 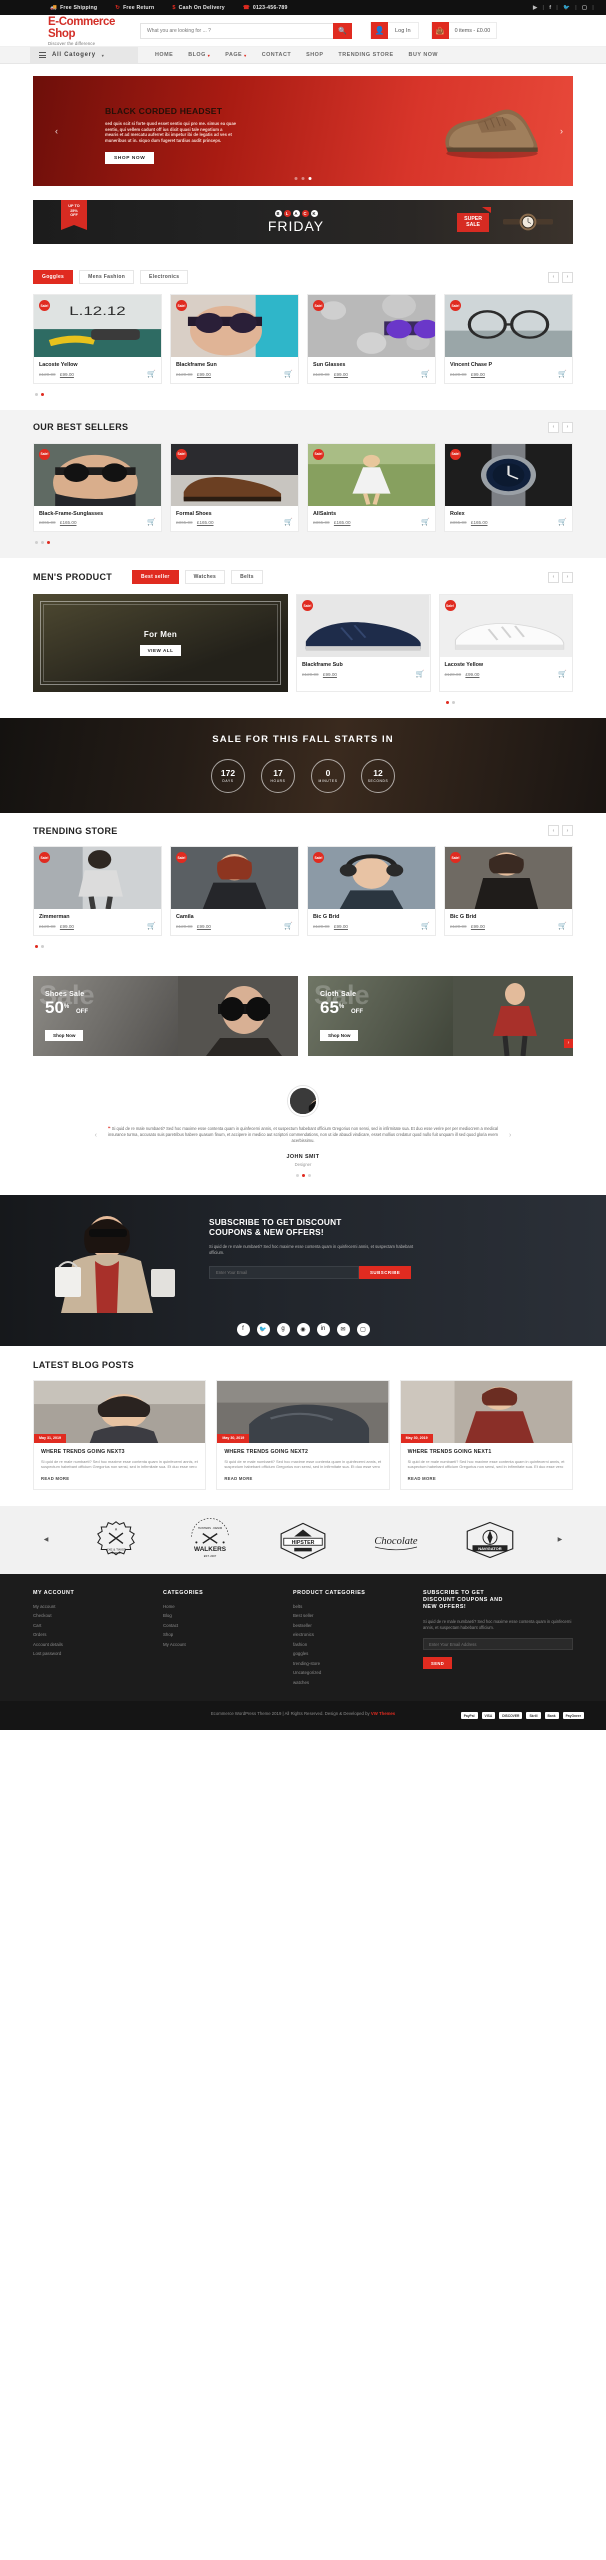 What do you see at coordinates (353, 1615) in the screenshot?
I see `footer-link: Best seller` at bounding box center [353, 1615].